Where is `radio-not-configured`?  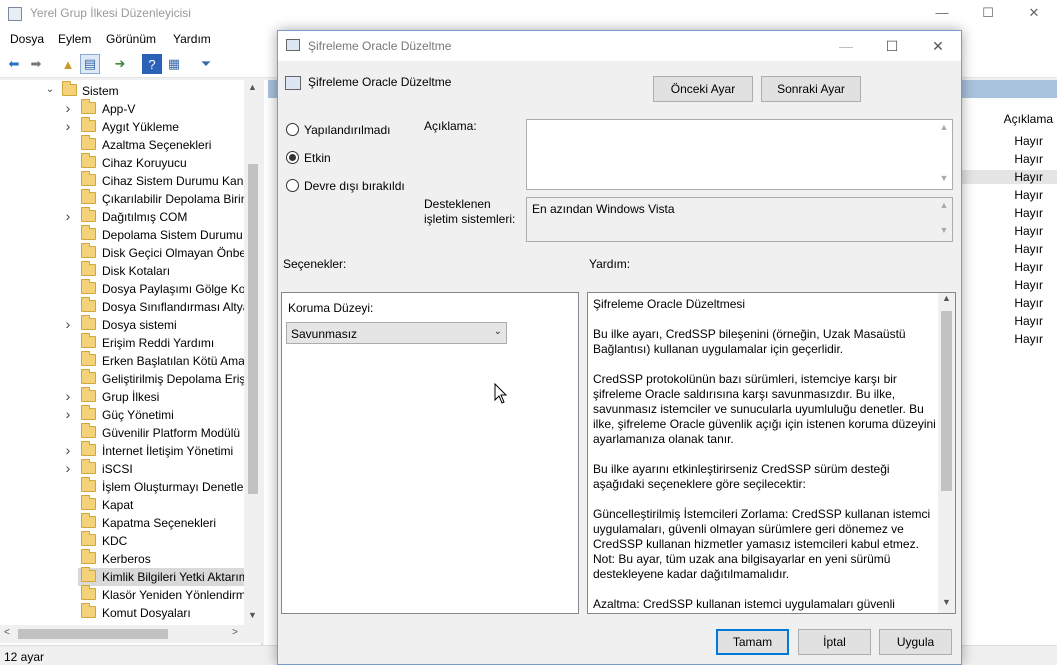
radio-not-configured is located at coordinates (292, 129).